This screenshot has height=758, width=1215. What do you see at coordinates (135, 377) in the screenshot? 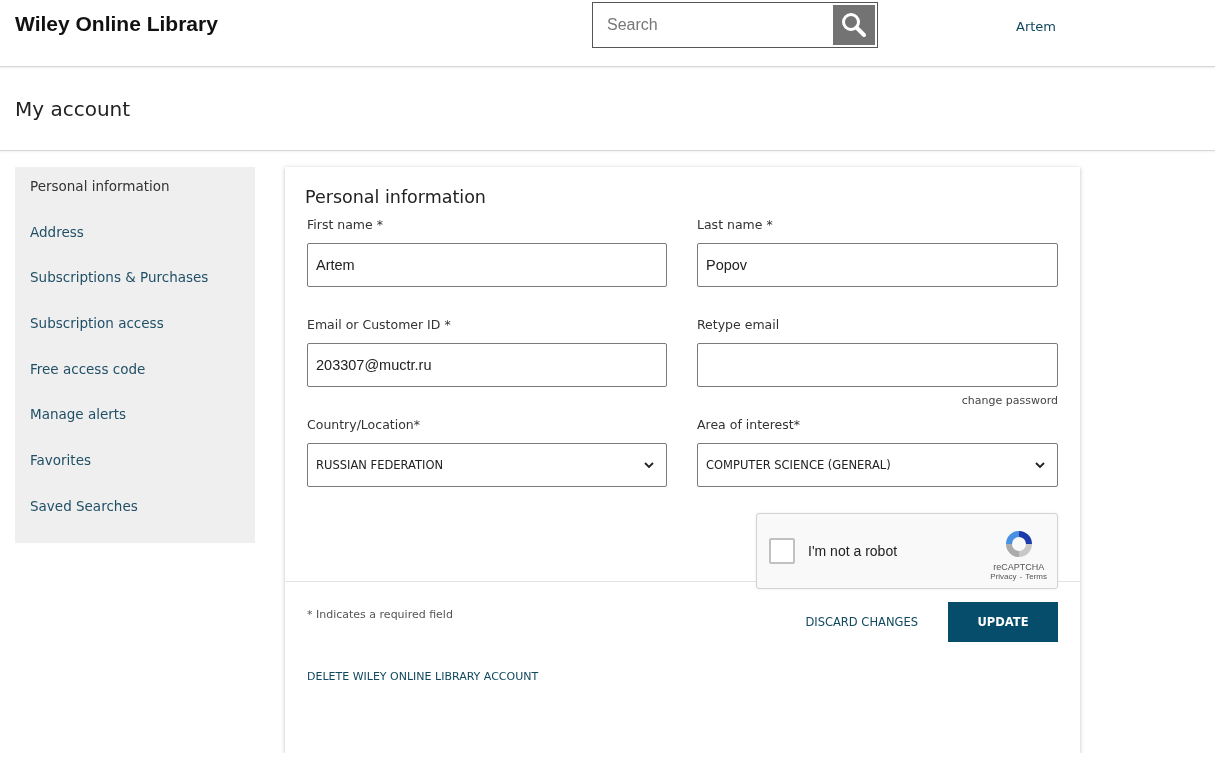
I see `sidebar-item: Free access code` at bounding box center [135, 377].